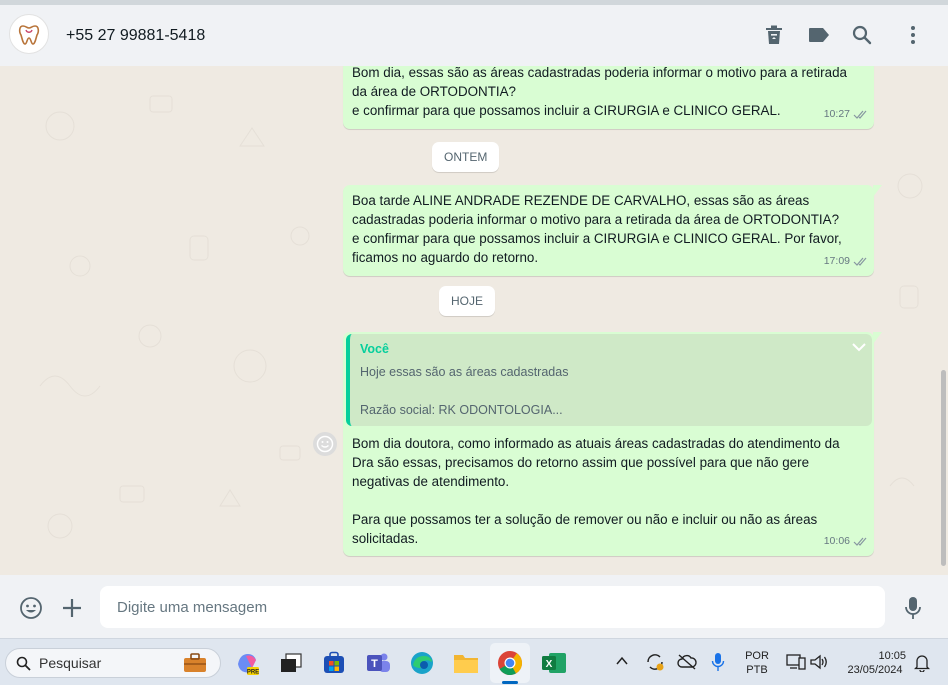 This screenshot has height=685, width=948. What do you see at coordinates (474, 33) in the screenshot?
I see `chat-header: +55 27 99881-5418` at bounding box center [474, 33].